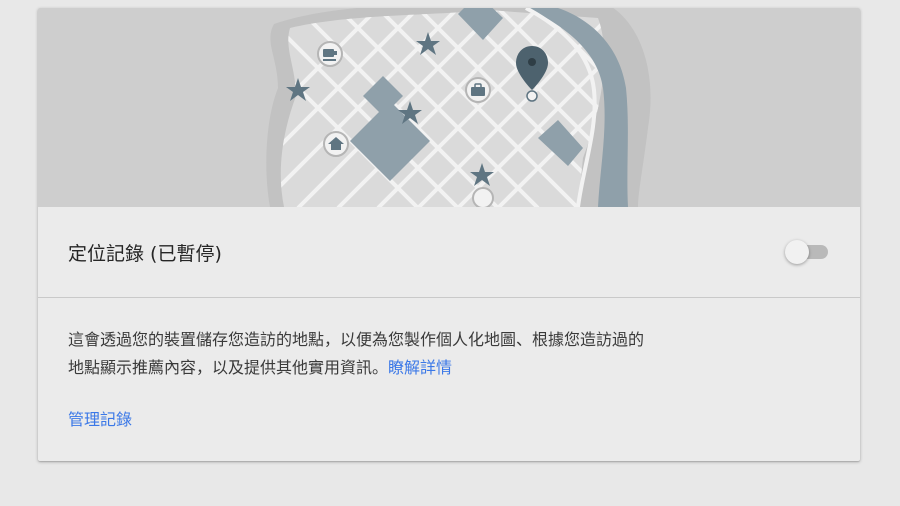  I want to click on home-icon, so click(336, 144).